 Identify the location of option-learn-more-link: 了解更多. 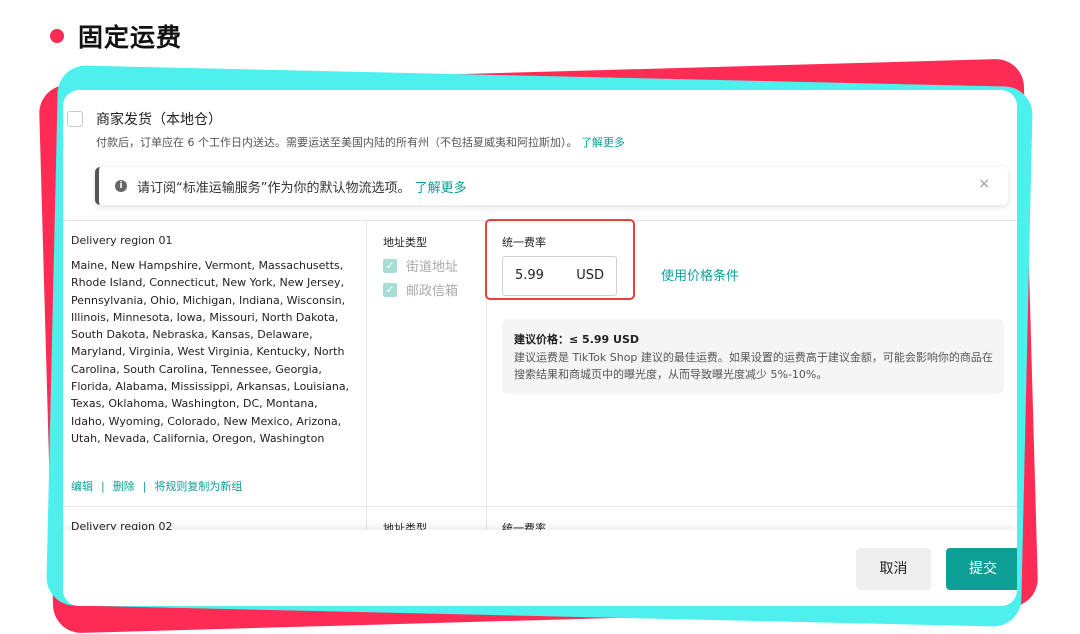
(603, 142).